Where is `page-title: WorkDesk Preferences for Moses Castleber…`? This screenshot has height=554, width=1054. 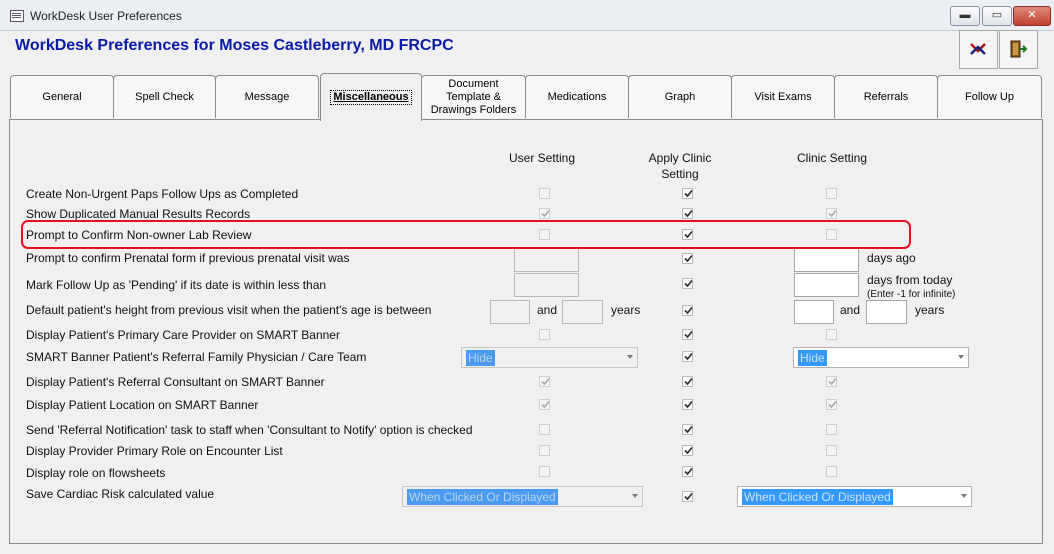 page-title: WorkDesk Preferences for Moses Castleber… is located at coordinates (234, 45).